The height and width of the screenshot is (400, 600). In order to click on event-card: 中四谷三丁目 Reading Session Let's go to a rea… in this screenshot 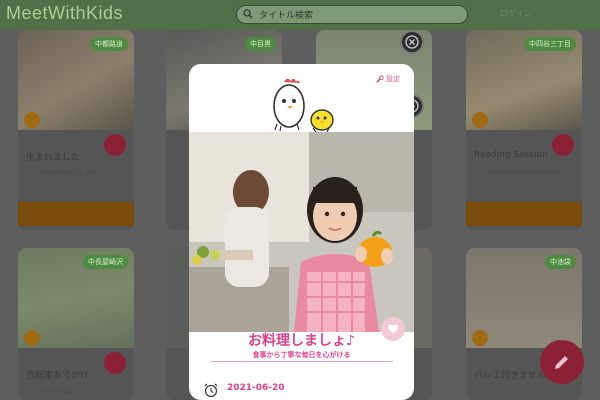, I will do `click(524, 130)`.